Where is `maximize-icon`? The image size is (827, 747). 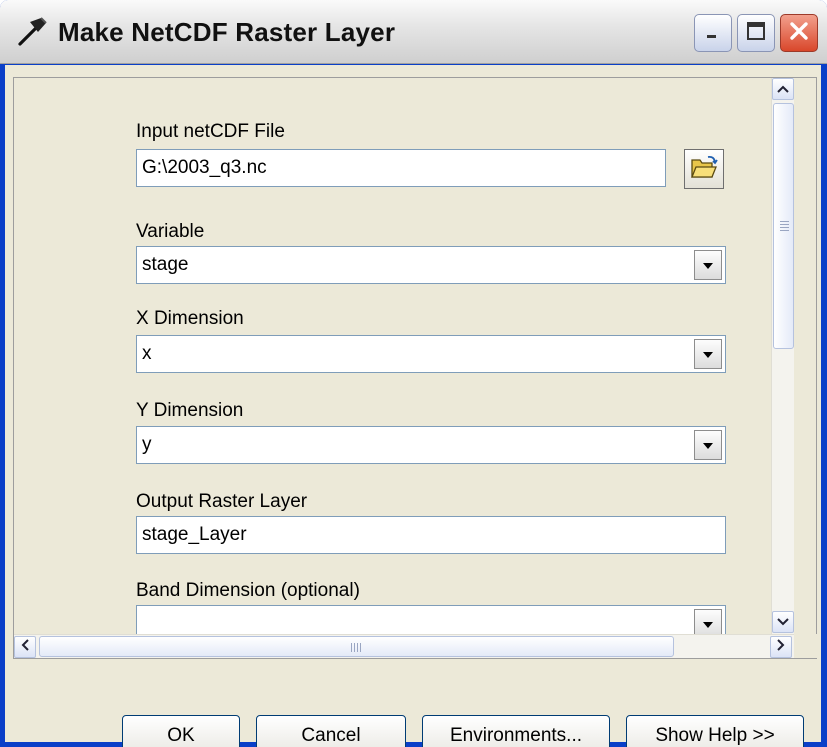 maximize-icon is located at coordinates (756, 33).